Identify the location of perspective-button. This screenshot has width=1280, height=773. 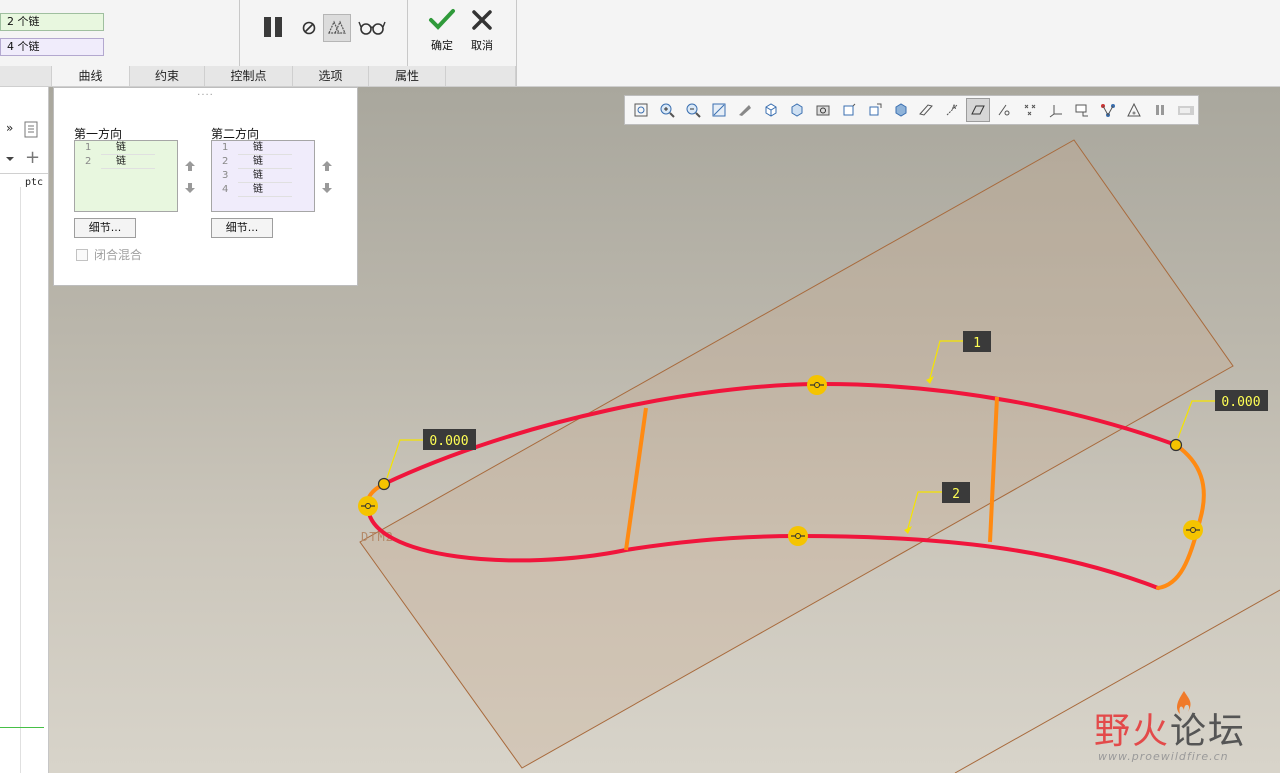
(823, 110).